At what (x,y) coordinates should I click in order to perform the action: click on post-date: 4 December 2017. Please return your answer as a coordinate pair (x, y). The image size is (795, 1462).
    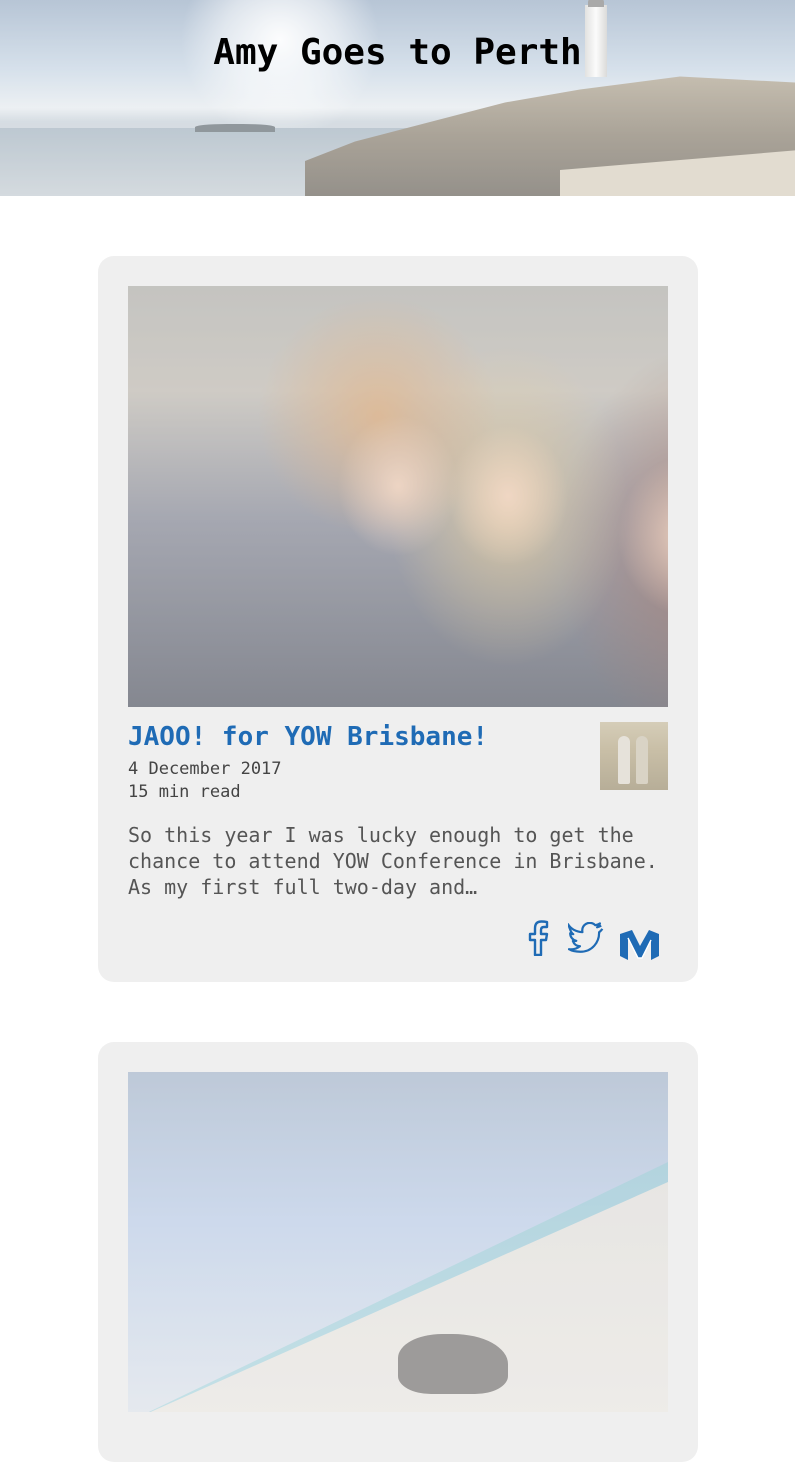
    Looking at the image, I should click on (205, 769).